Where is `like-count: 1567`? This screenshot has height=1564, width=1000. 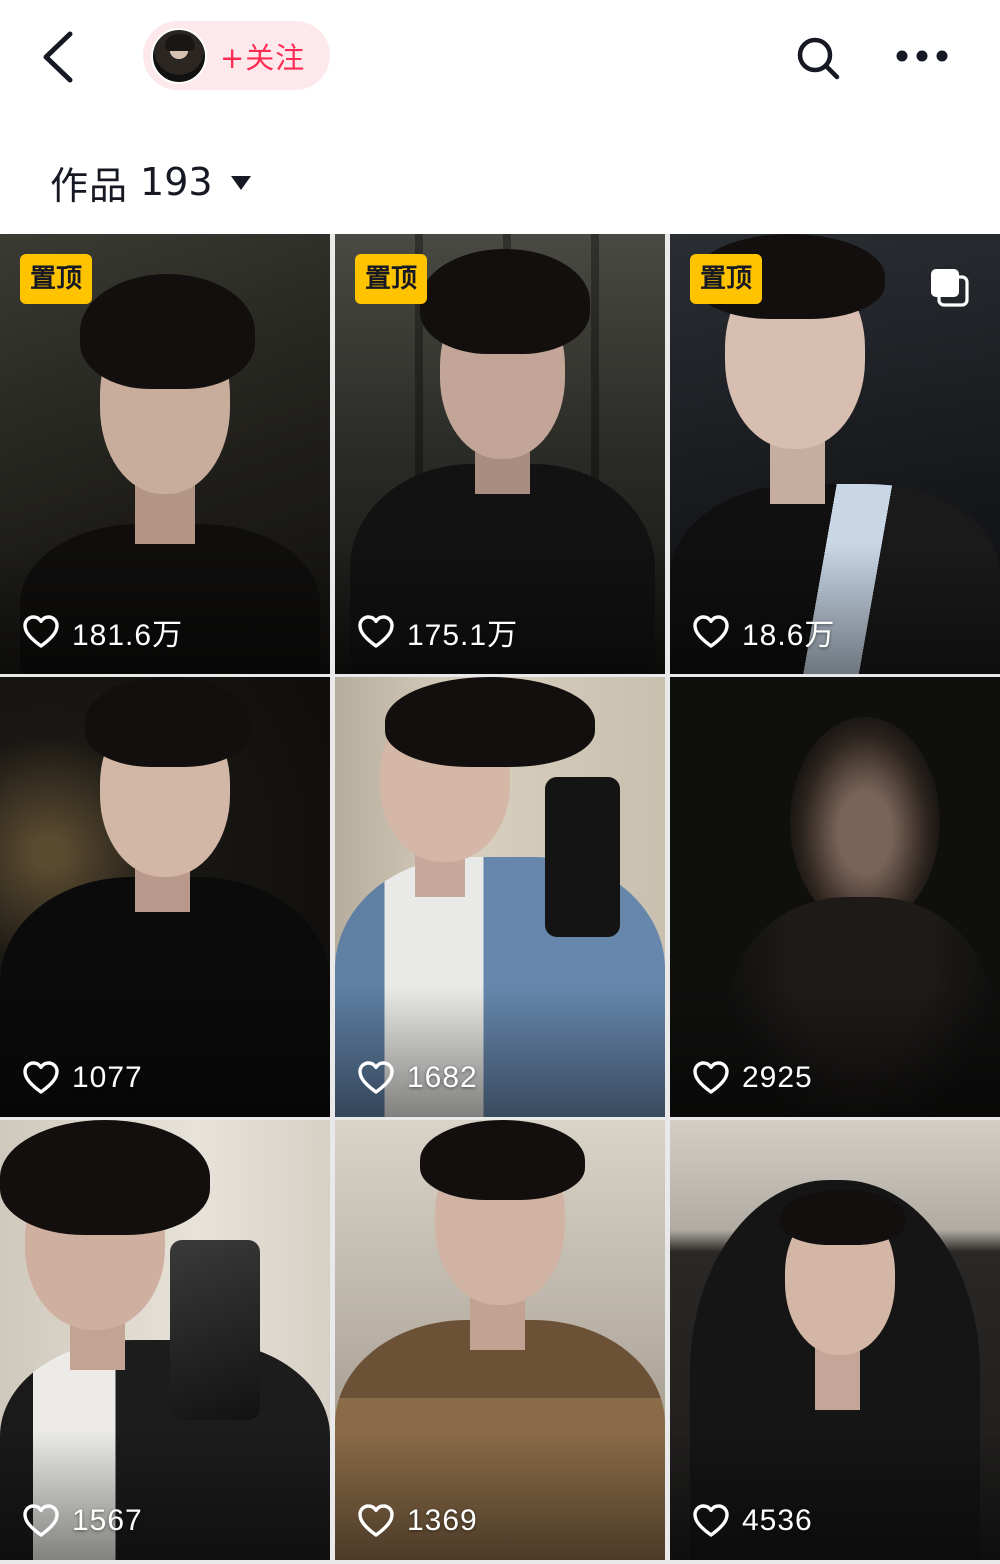
like-count: 1567 is located at coordinates (82, 1521).